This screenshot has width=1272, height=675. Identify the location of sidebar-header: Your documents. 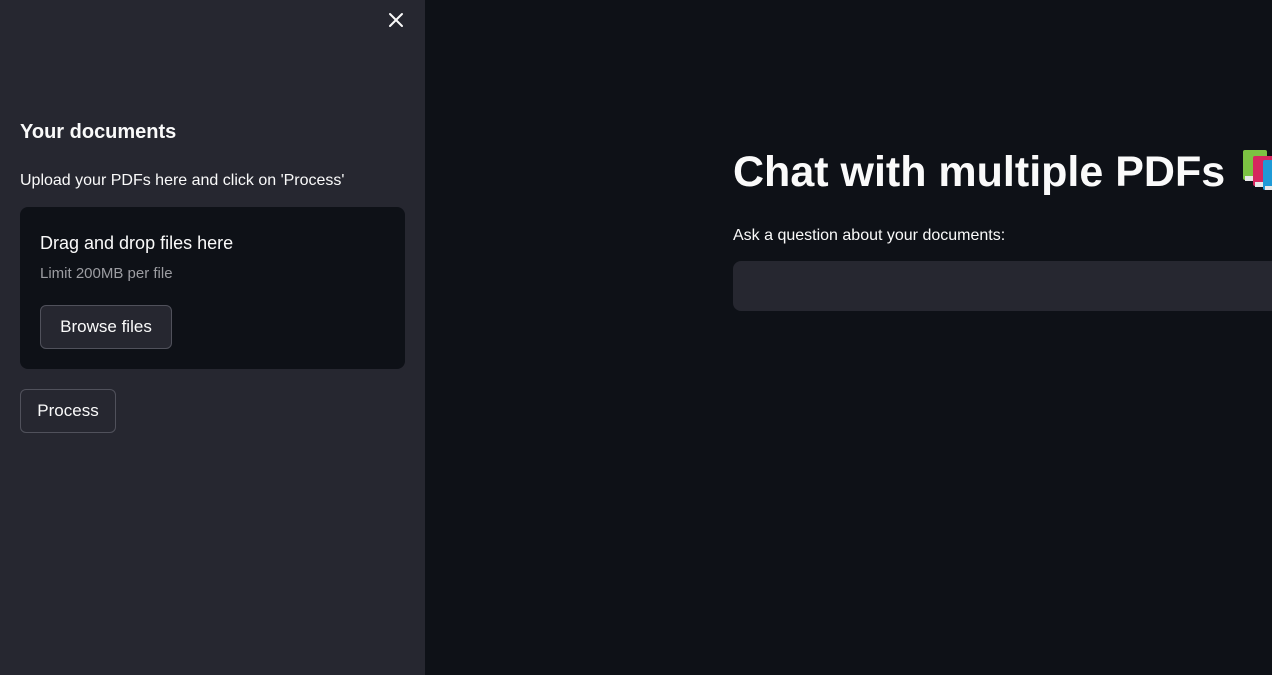
(98, 132).